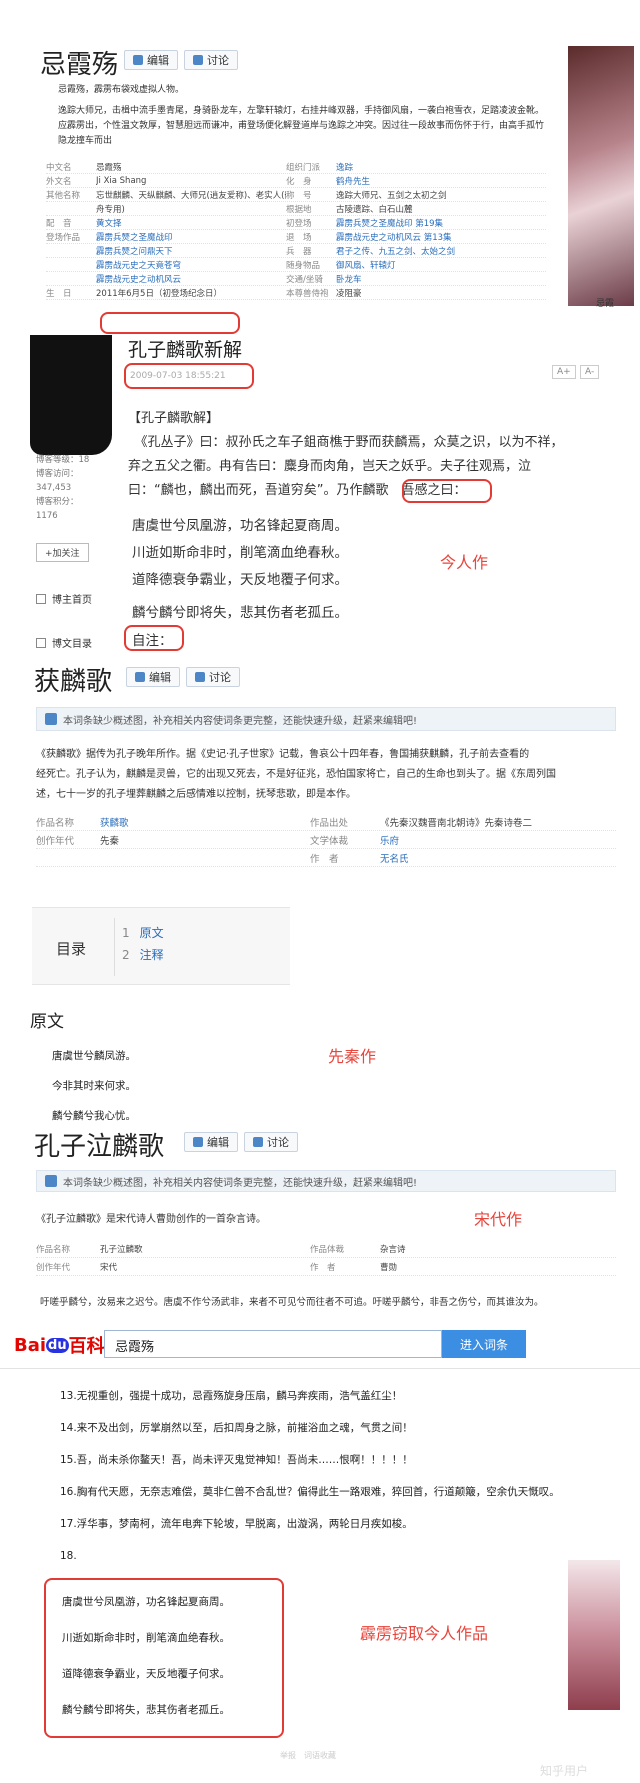  Describe the element at coordinates (126, 955) in the screenshot. I see `toc-number: 2` at that location.